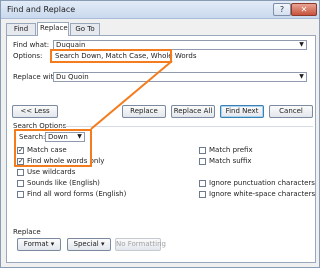 The width and height of the screenshot is (320, 268). What do you see at coordinates (21, 29) in the screenshot?
I see `tab-find: Find` at bounding box center [21, 29].